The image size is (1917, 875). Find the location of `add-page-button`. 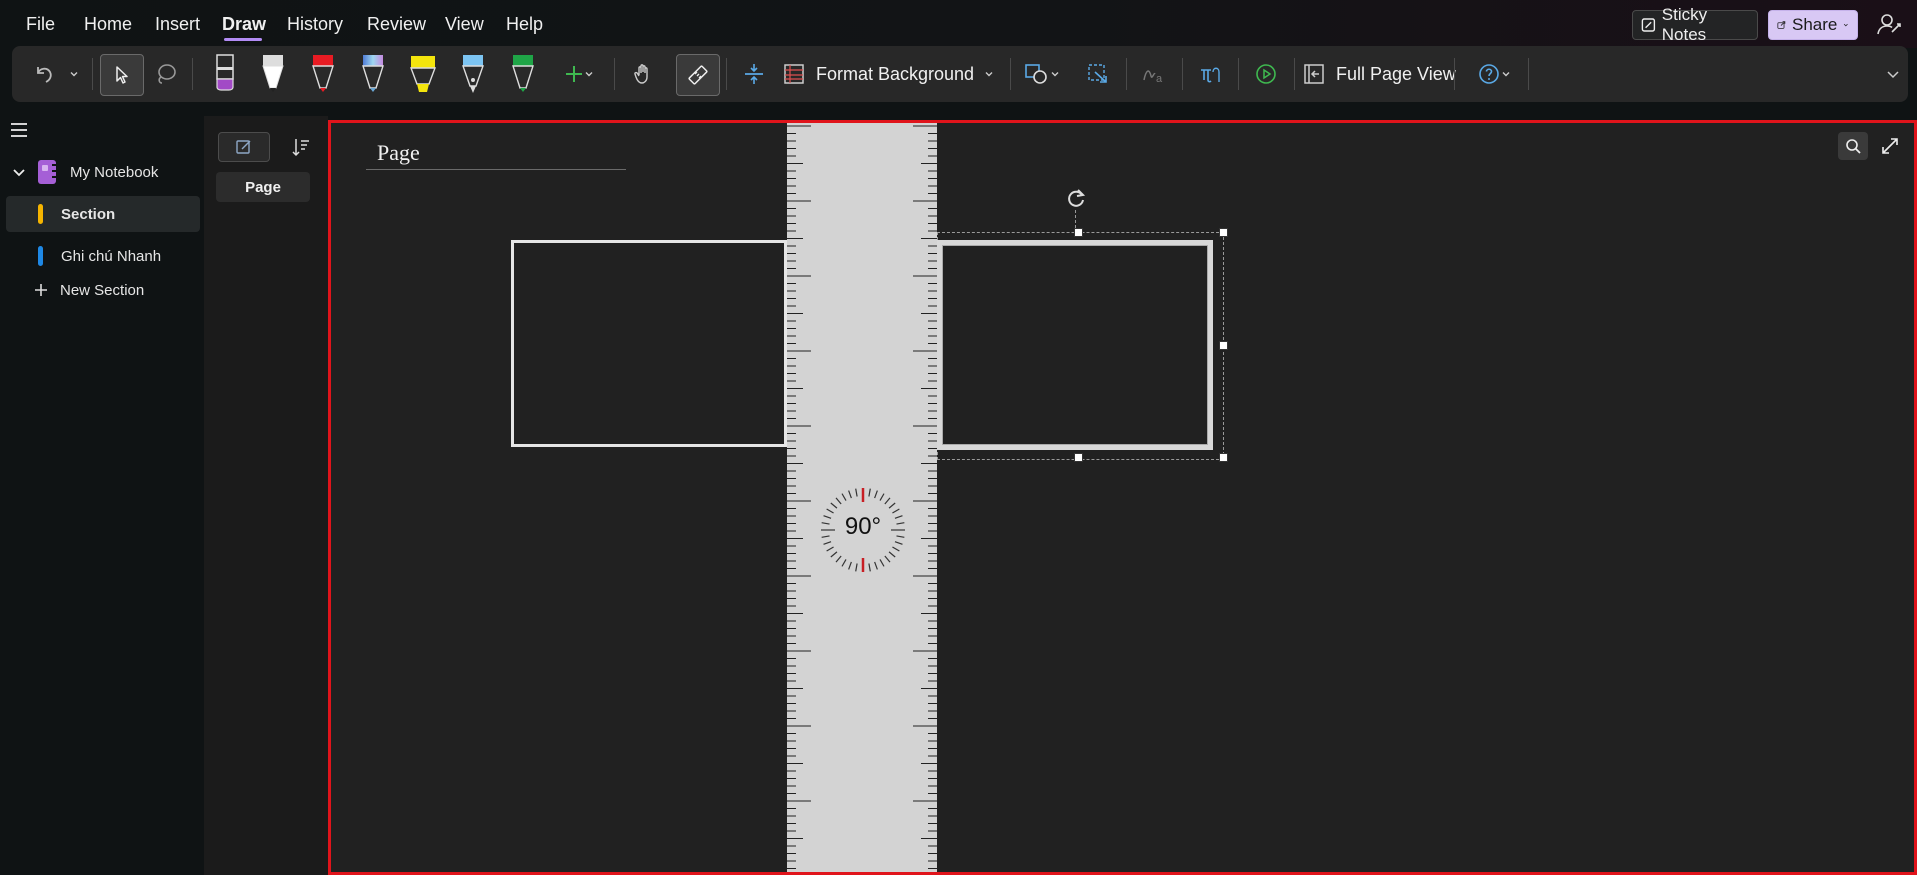

add-page-button is located at coordinates (244, 147).